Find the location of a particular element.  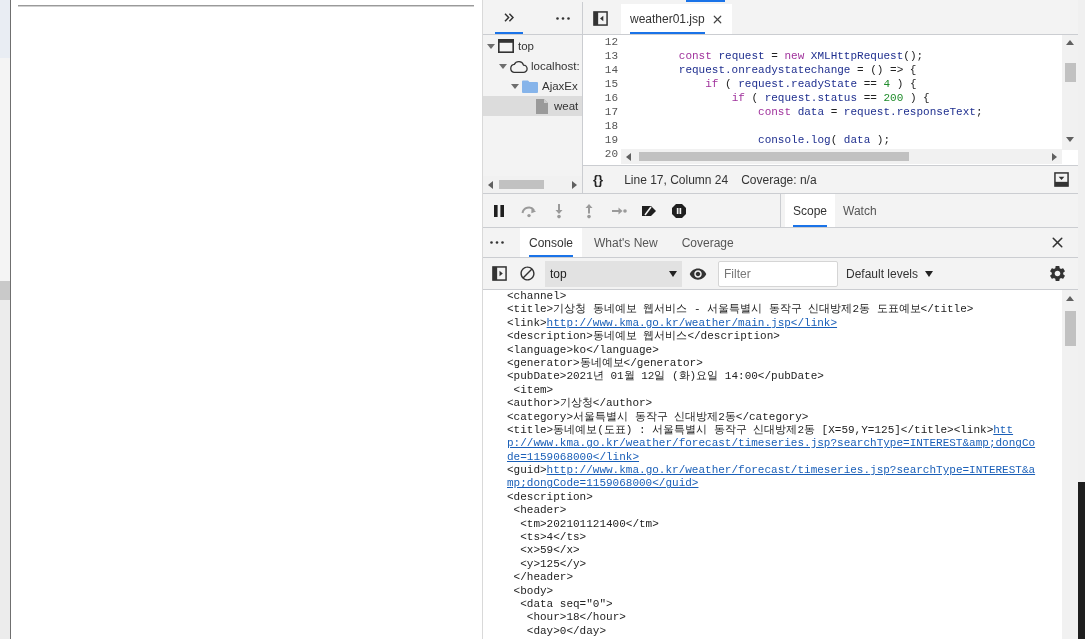

console-message: <ts>4</ts> is located at coordinates (553, 538).